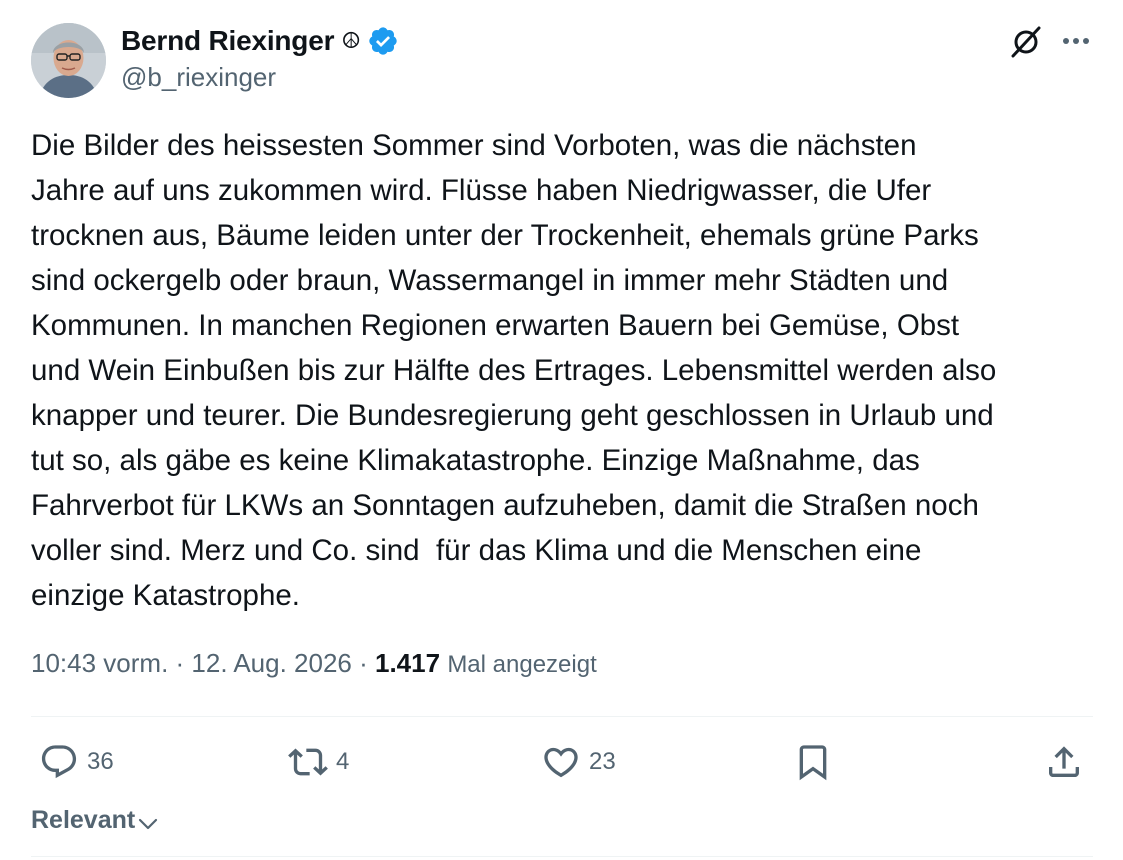 The height and width of the screenshot is (860, 1123). Describe the element at coordinates (351, 41) in the screenshot. I see `peace-emoji: ☮` at that location.